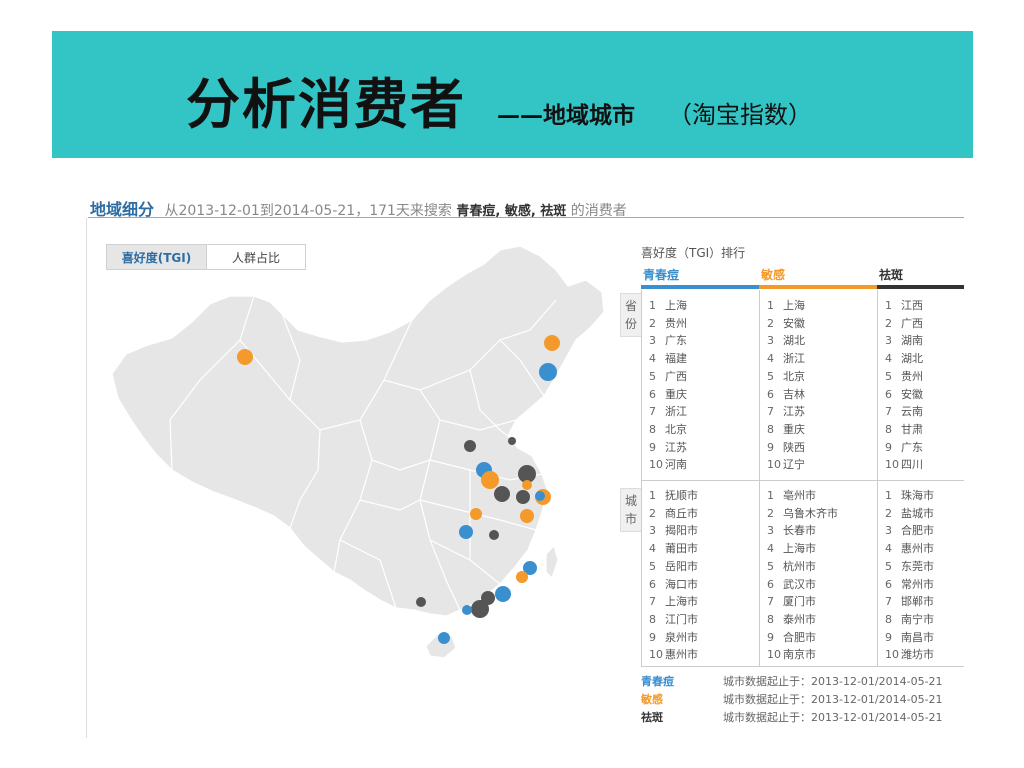 This screenshot has height=768, width=1024. I want to click on rank-item: 9 泉州市, so click(673, 638).